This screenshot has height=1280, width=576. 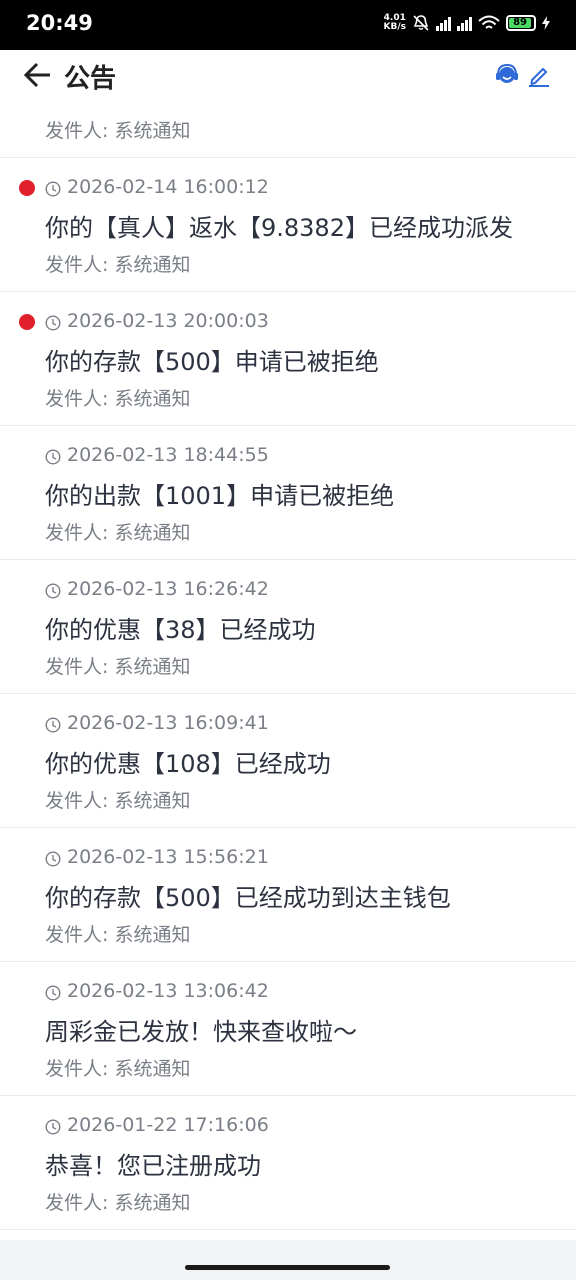 I want to click on announcement-time: 2026-02-13 16:26:42, so click(x=168, y=589).